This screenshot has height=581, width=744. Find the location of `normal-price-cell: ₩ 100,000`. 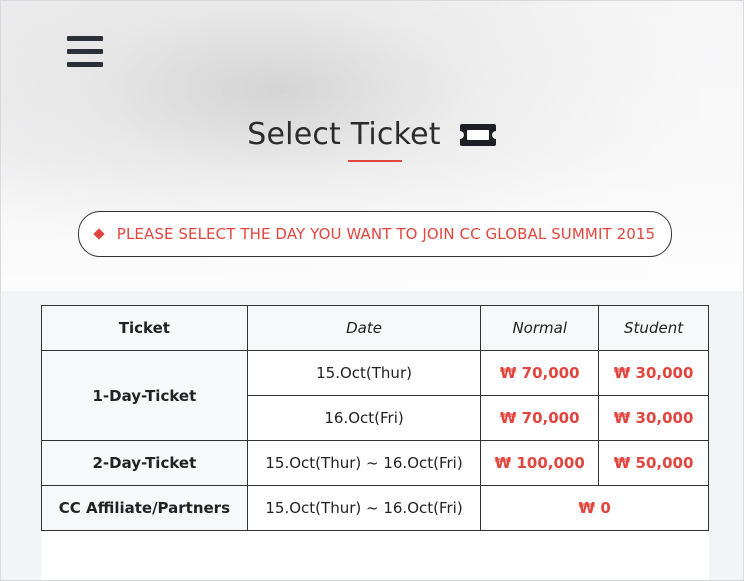

normal-price-cell: ₩ 100,000 is located at coordinates (540, 463).